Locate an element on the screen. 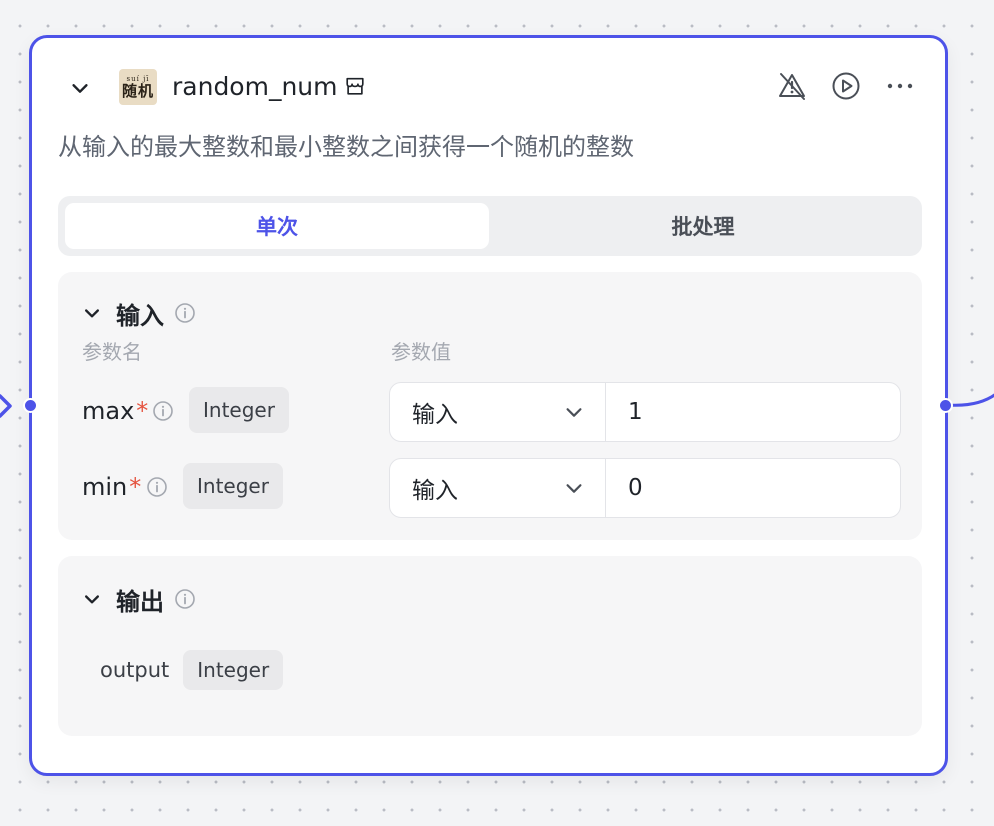 The height and width of the screenshot is (826, 994). outputs-section-header: 输出 is located at coordinates (138, 599).